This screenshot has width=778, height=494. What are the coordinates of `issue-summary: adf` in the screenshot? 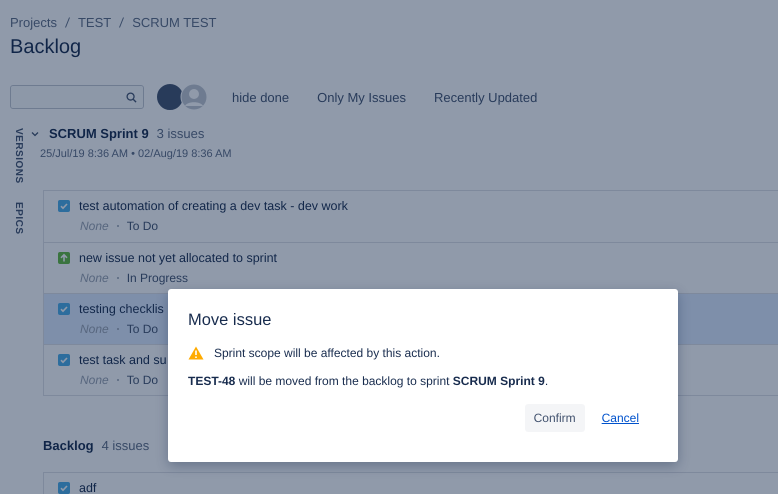 It's located at (87, 487).